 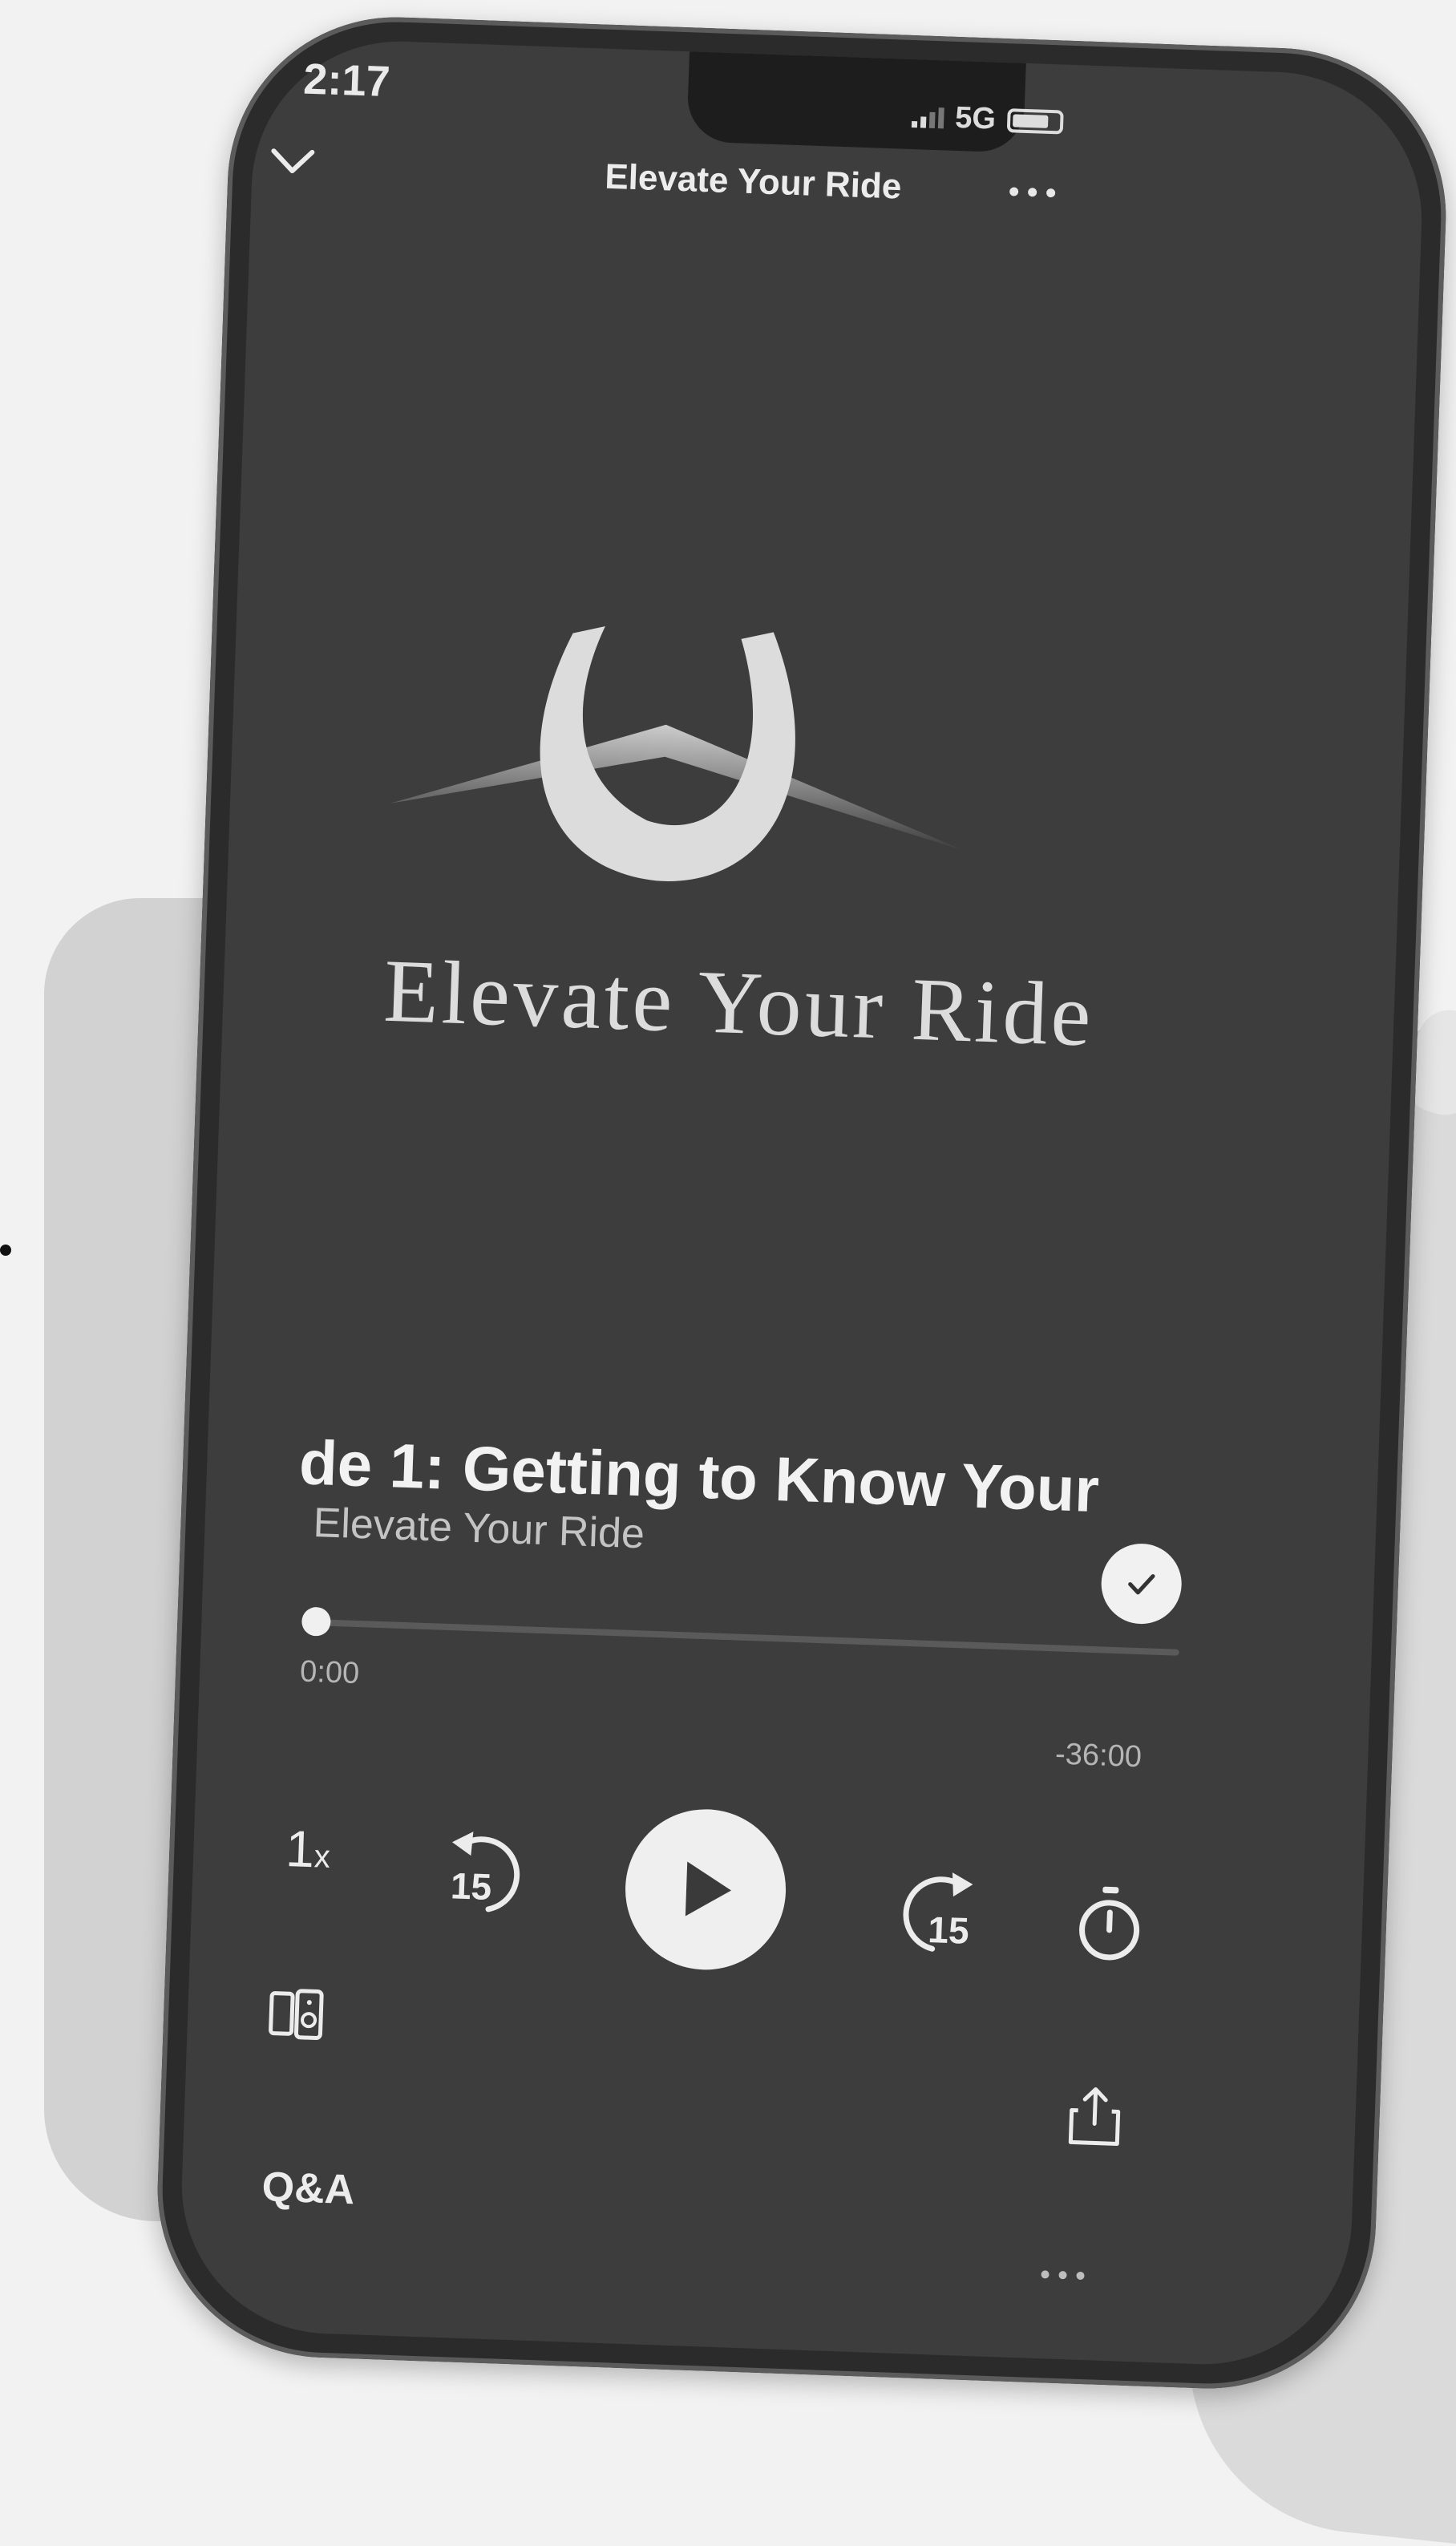 I want to click on sleep-timer-button, so click(x=1109, y=1923).